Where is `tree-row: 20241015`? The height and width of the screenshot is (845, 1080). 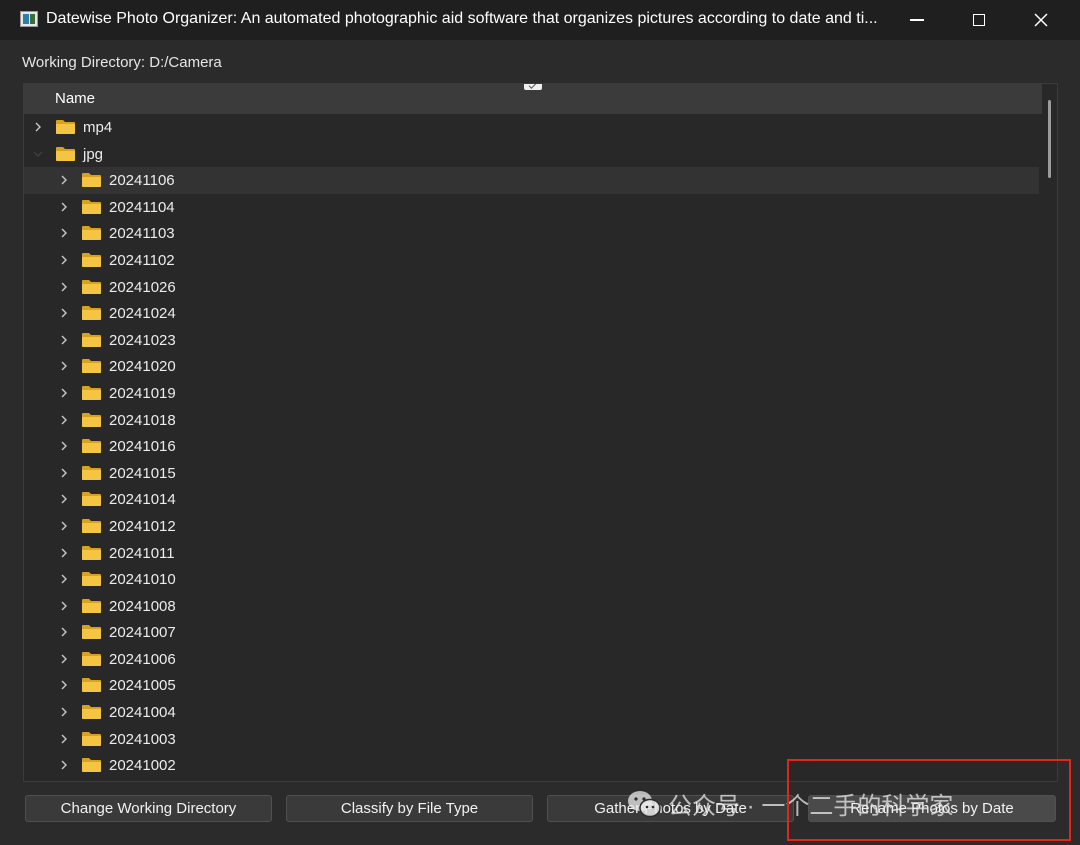
tree-row: 20241015 is located at coordinates (533, 473).